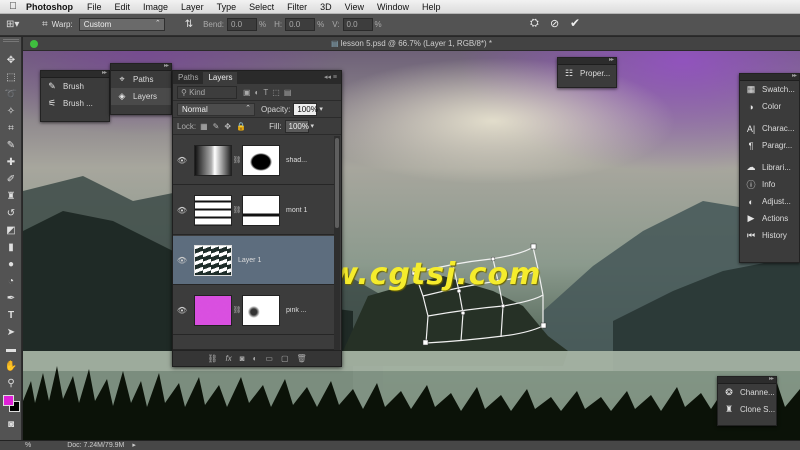  I want to click on cancel-transform-icon: ⊘, so click(554, 23).